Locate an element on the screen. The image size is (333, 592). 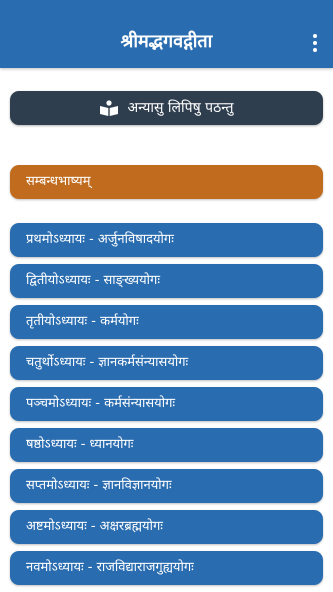
chapter-label: पञ्चमोऽध्यायः - कर्मसंन्यासयोगः is located at coordinates (101, 403).